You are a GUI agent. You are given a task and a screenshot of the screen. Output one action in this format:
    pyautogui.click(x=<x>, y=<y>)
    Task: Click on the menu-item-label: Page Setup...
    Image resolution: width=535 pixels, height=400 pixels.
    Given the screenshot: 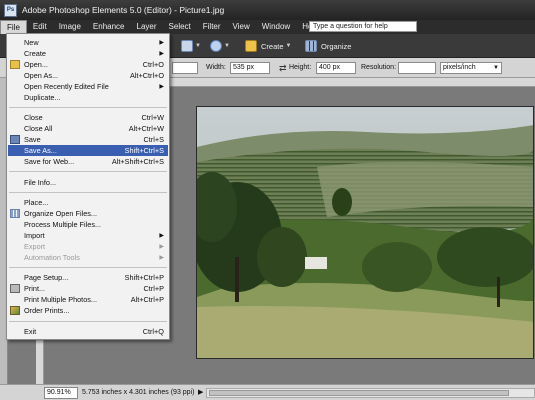 What is the action you would take?
    pyautogui.click(x=46, y=277)
    